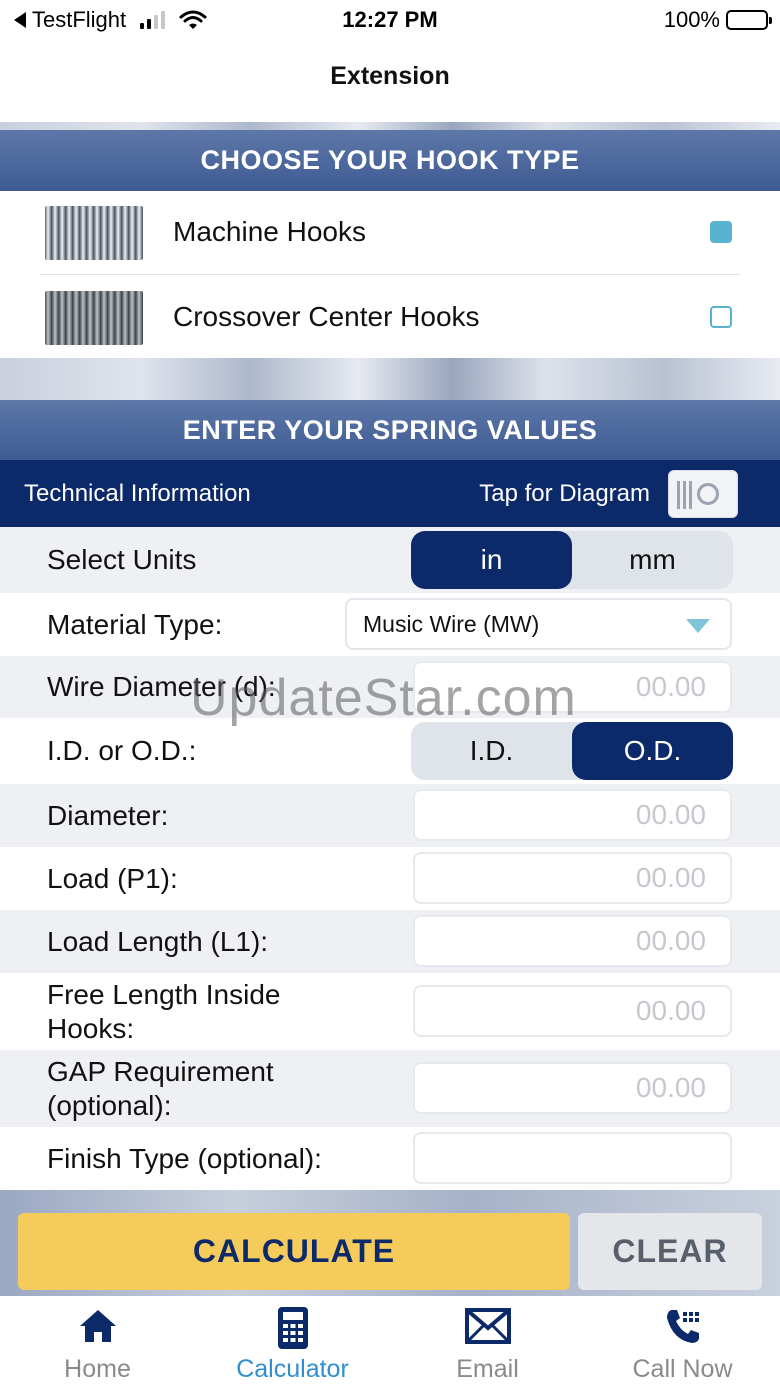  I want to click on tab-label: Email, so click(487, 1369).